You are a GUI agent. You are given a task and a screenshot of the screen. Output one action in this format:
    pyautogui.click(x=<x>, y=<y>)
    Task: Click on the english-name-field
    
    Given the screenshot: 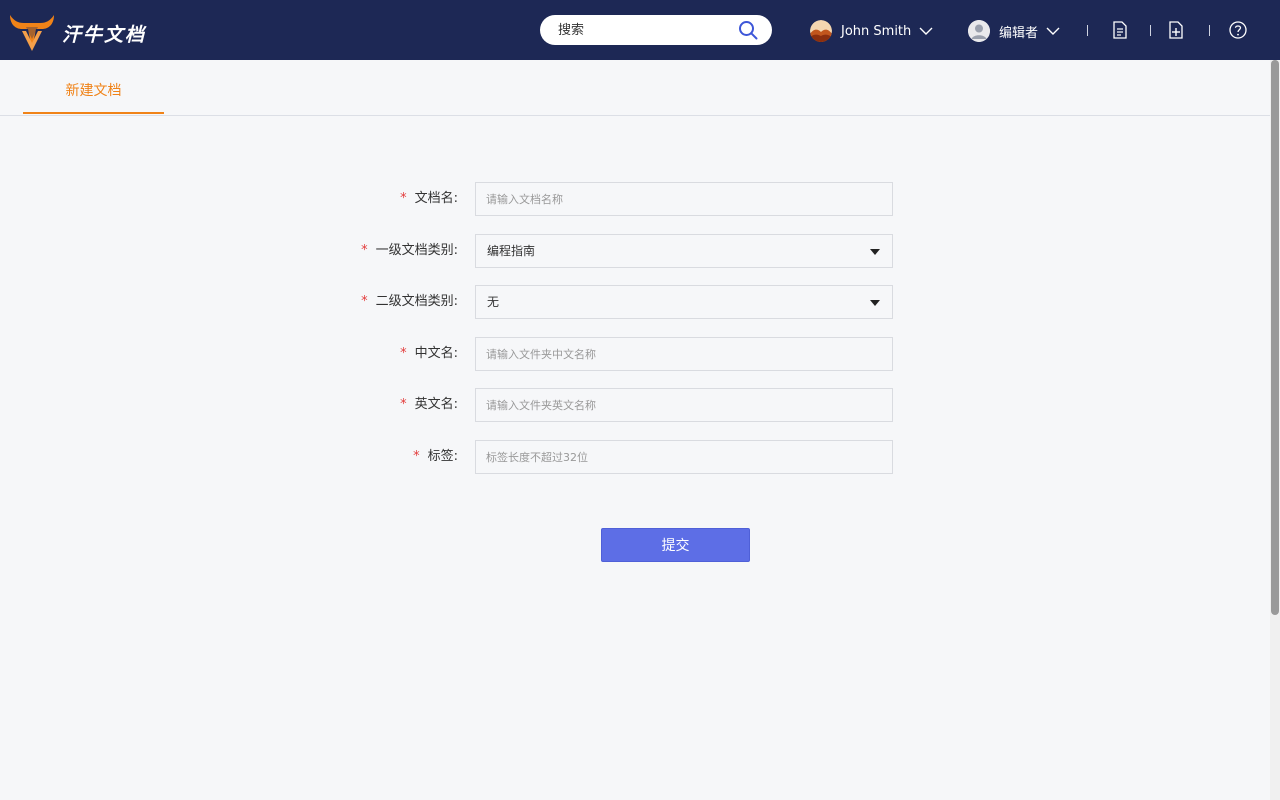 What is the action you would take?
    pyautogui.click(x=684, y=405)
    